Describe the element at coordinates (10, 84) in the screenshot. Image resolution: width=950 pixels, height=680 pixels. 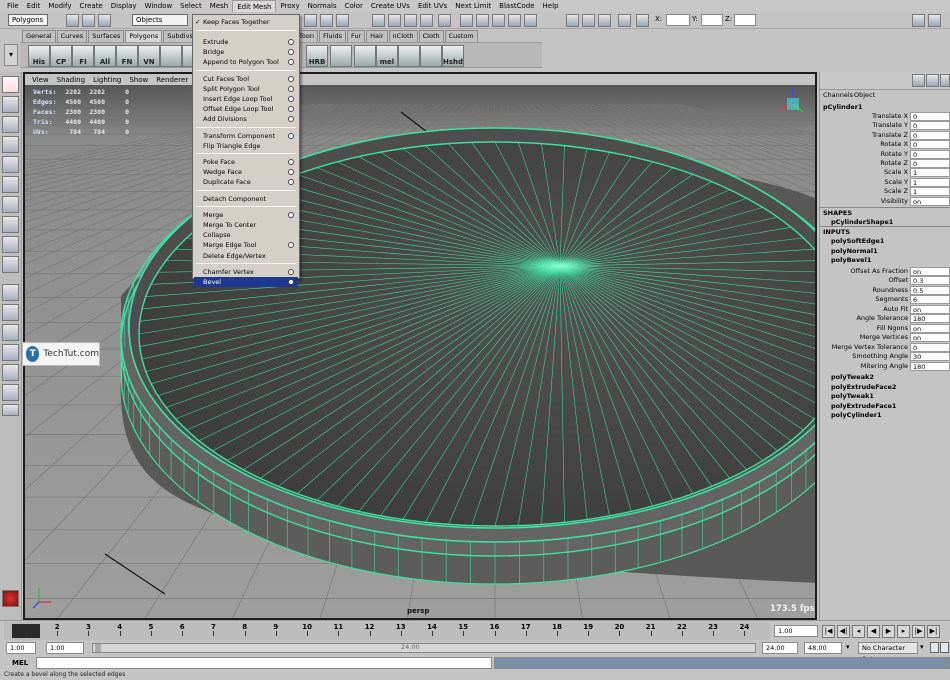
I see `select-tool-icon` at that location.